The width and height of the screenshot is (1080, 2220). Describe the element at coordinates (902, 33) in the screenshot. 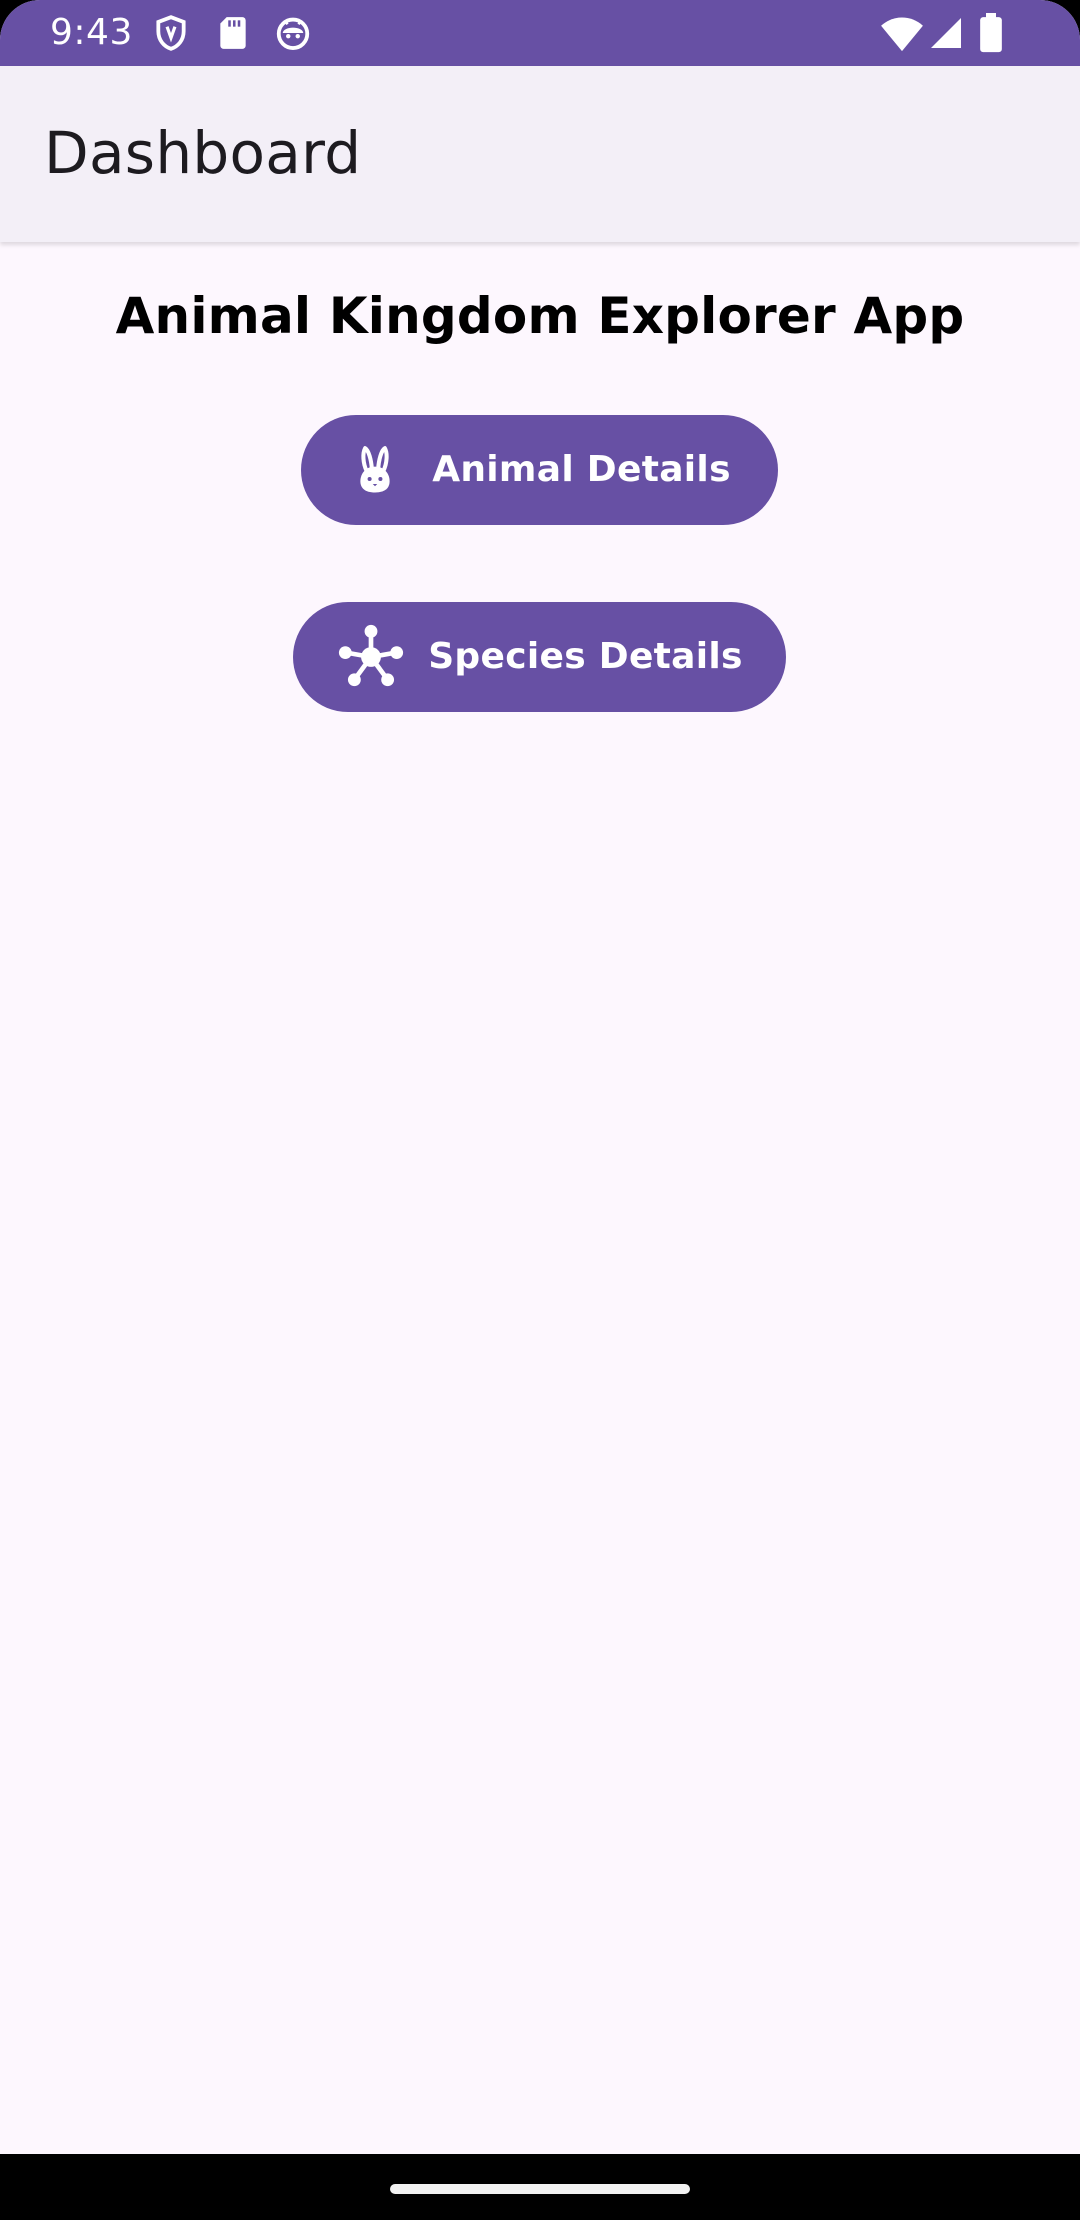

I see `wifi-icon` at that location.